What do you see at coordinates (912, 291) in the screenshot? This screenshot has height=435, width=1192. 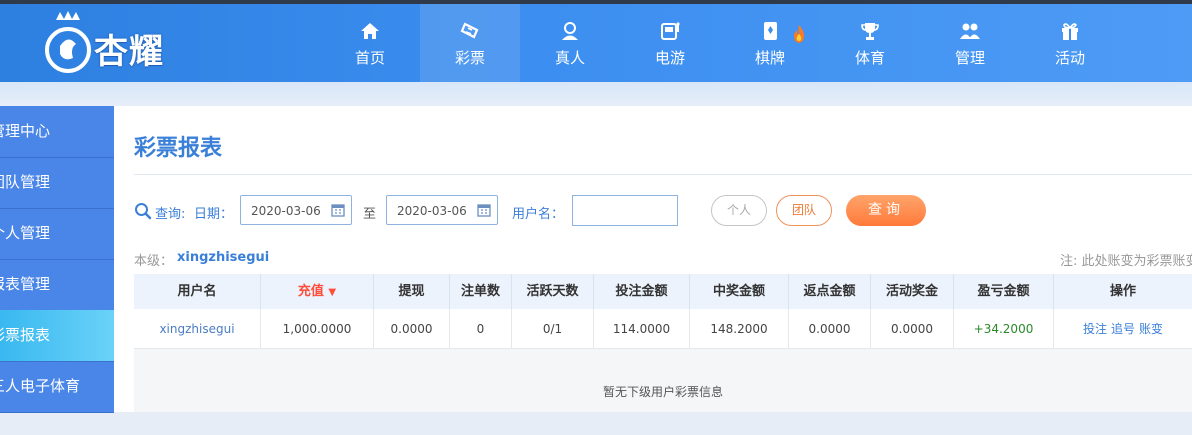 I see `column-header: 活动奖金` at bounding box center [912, 291].